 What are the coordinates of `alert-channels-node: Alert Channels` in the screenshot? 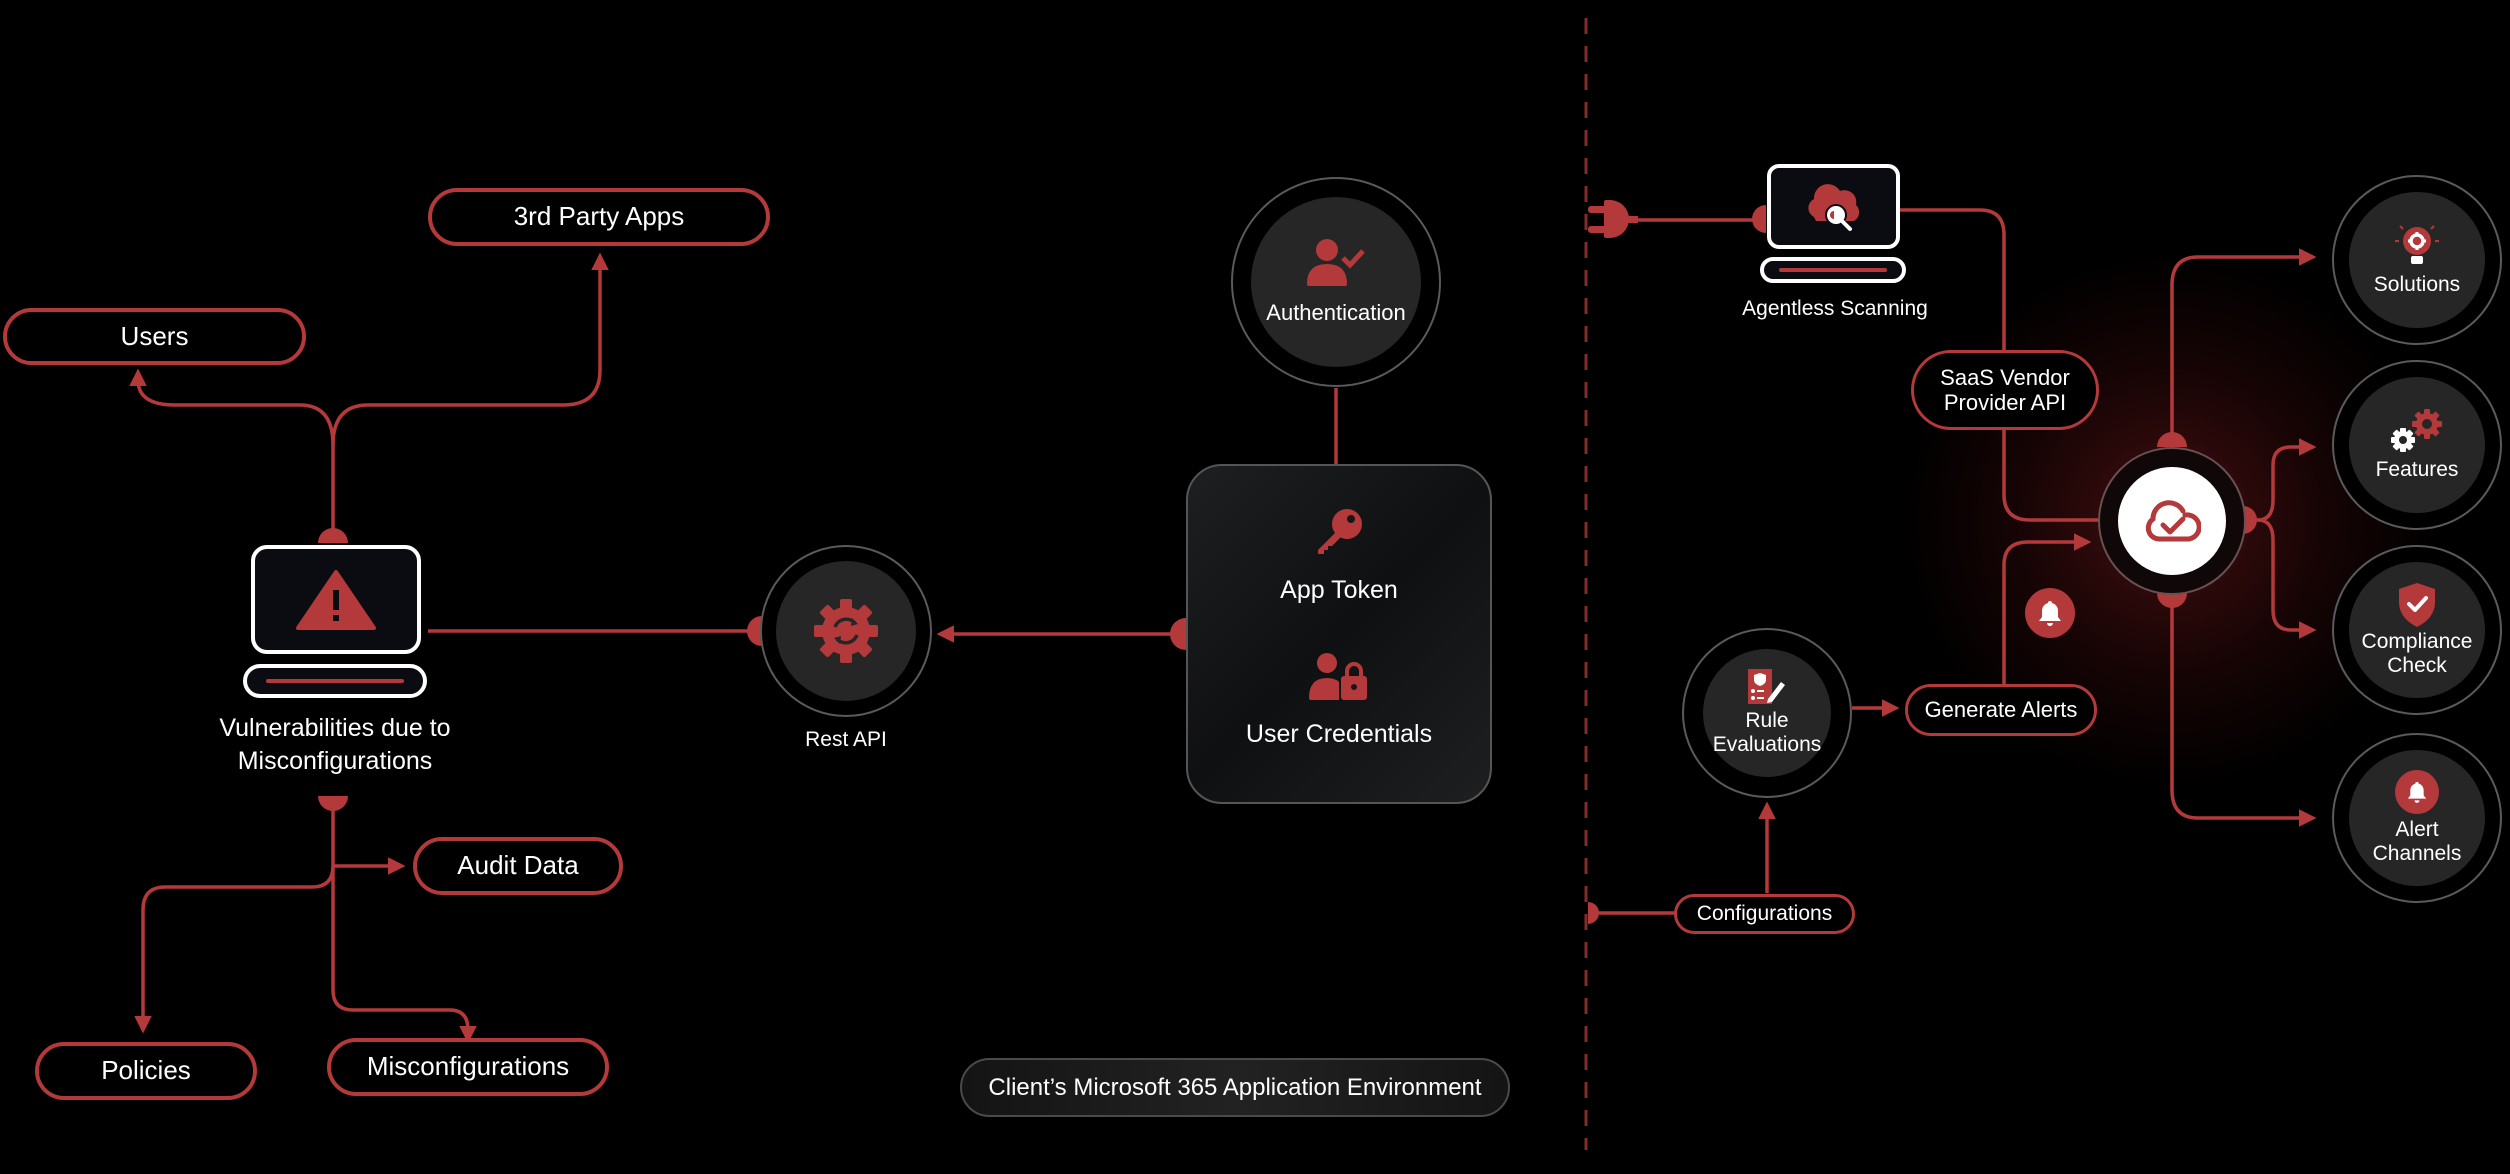 It's located at (2417, 818).